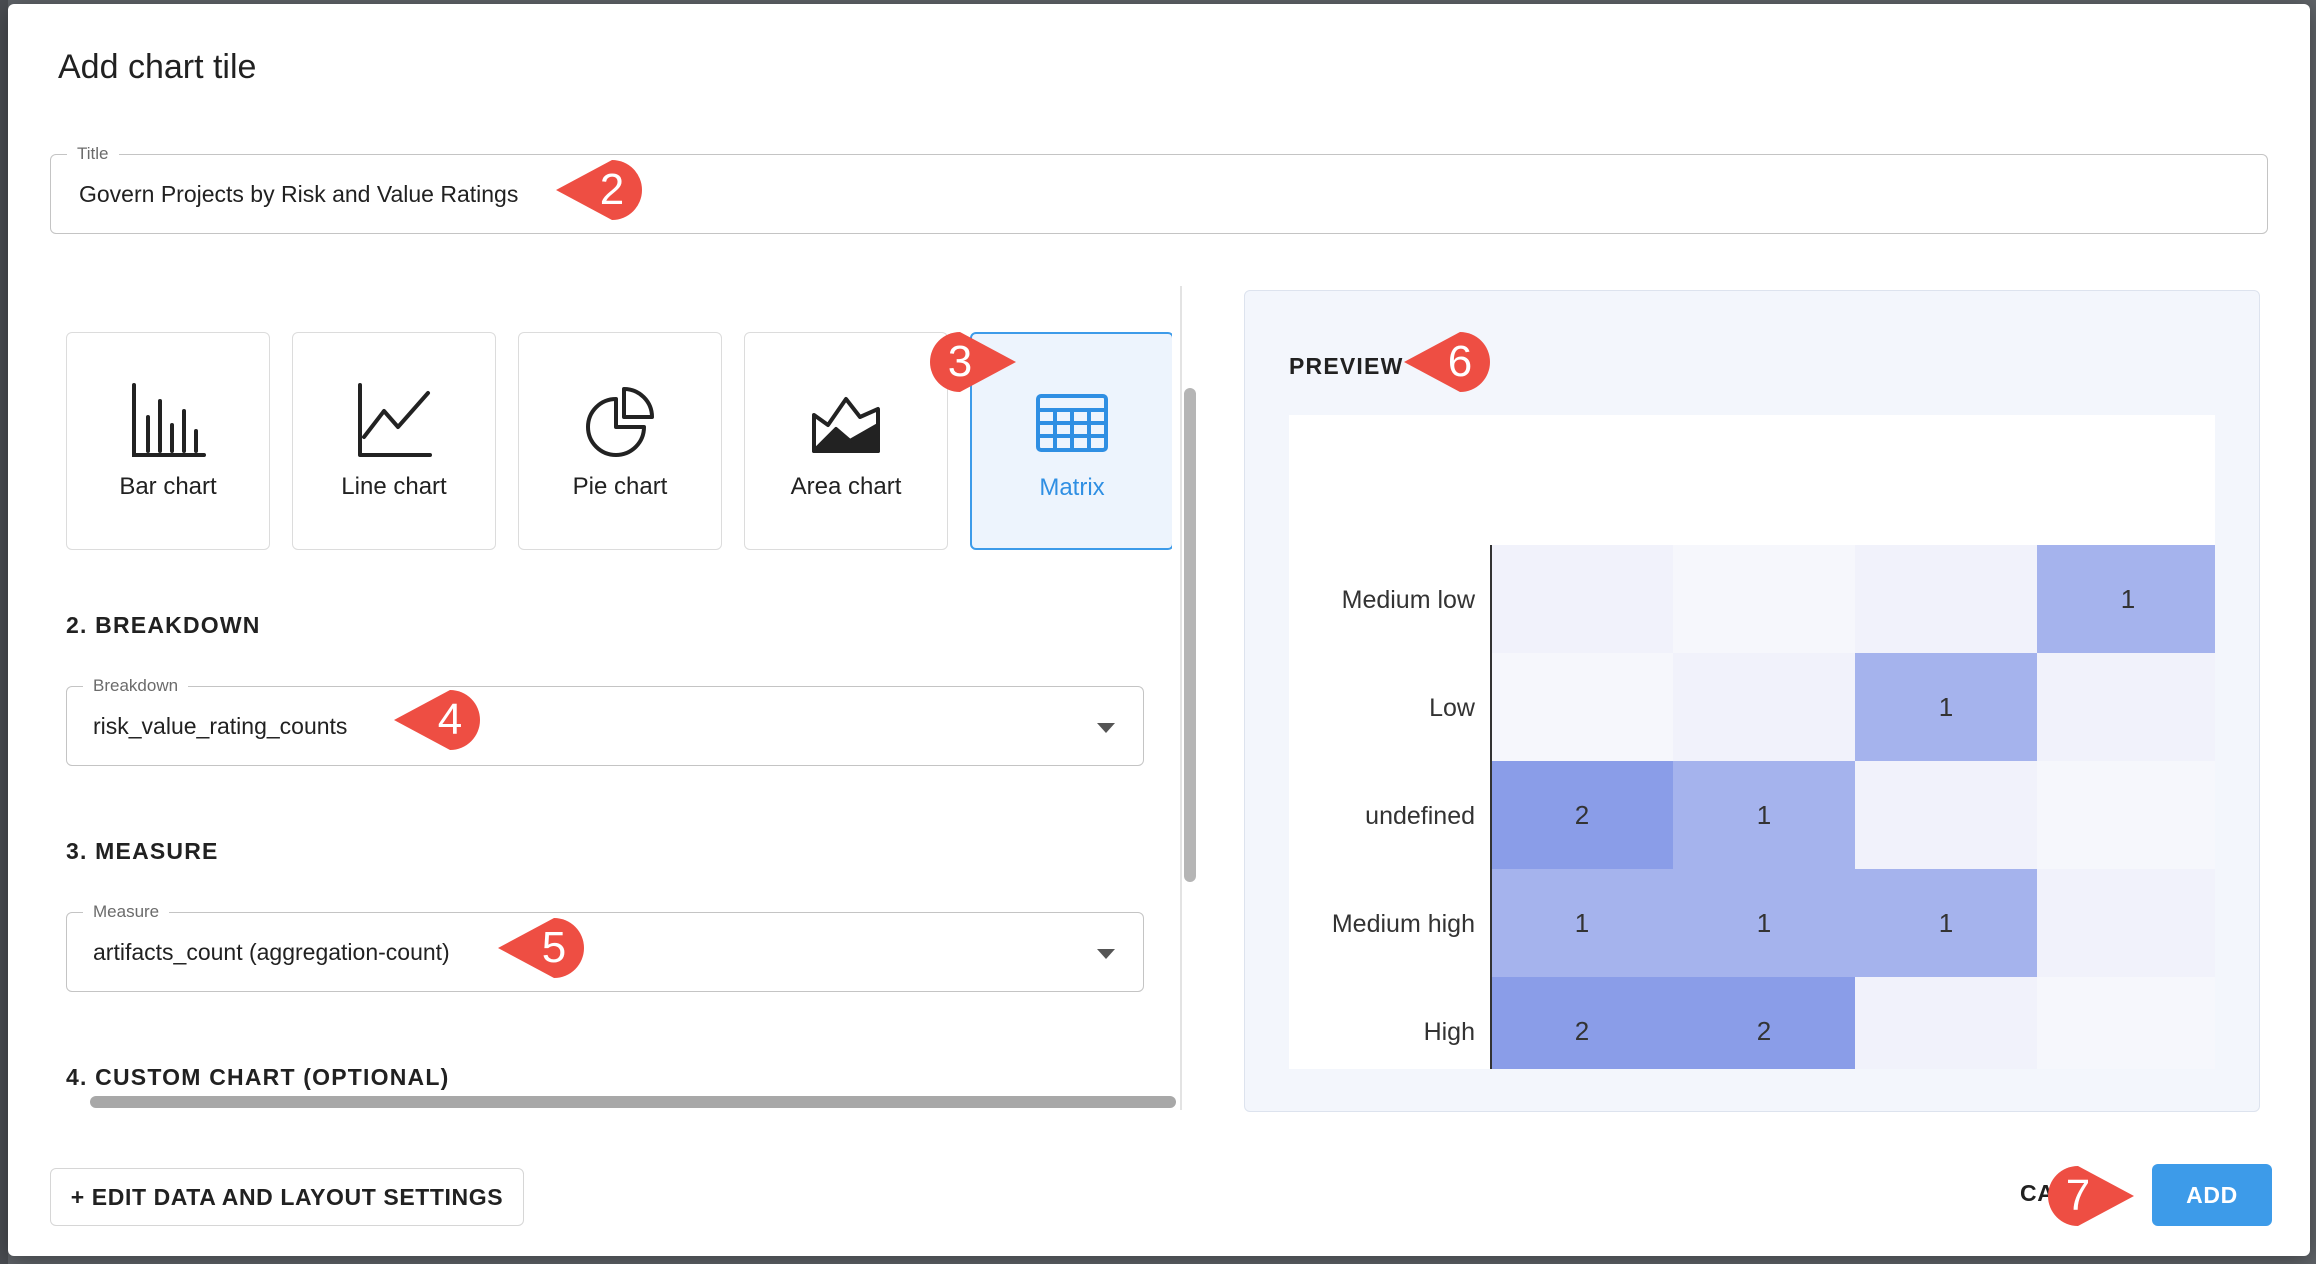  What do you see at coordinates (142, 851) in the screenshot?
I see `measure-heading: 3. MEASURE` at bounding box center [142, 851].